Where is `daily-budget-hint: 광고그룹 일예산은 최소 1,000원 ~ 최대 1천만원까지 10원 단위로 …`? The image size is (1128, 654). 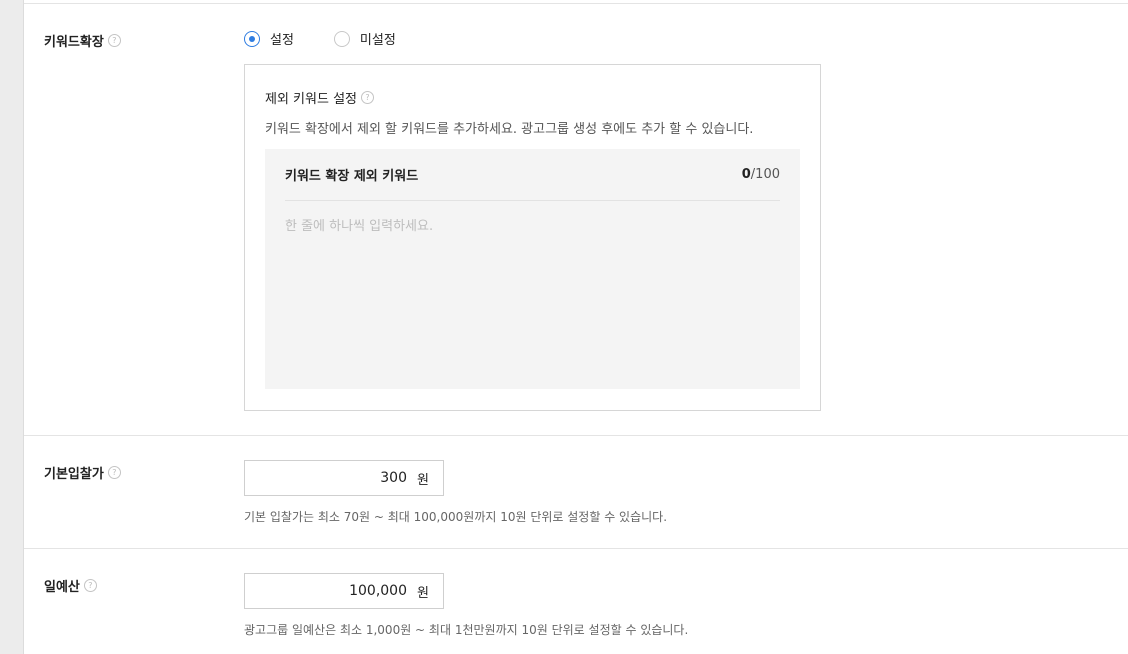
daily-budget-hint: 광고그룹 일예산은 최소 1,000원 ~ 최대 1천만원까지 10원 단위로 … is located at coordinates (466, 630).